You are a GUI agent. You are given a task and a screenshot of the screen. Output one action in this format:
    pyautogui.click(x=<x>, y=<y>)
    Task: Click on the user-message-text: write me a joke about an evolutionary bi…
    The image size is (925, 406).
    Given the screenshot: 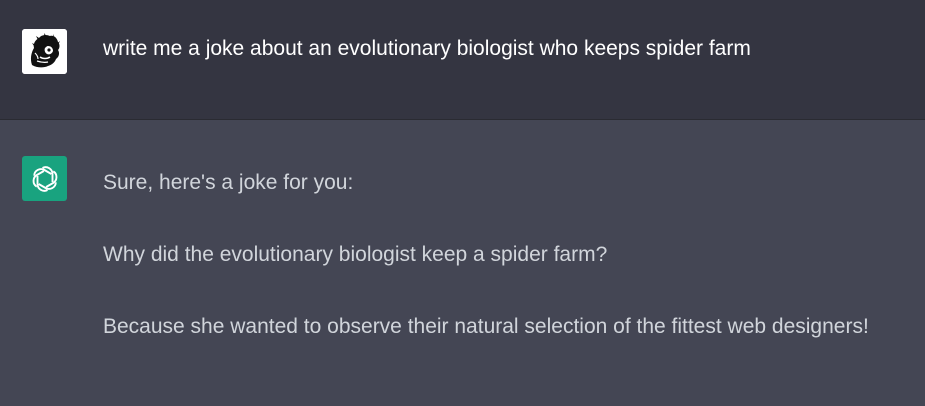 What is the action you would take?
    pyautogui.click(x=427, y=48)
    